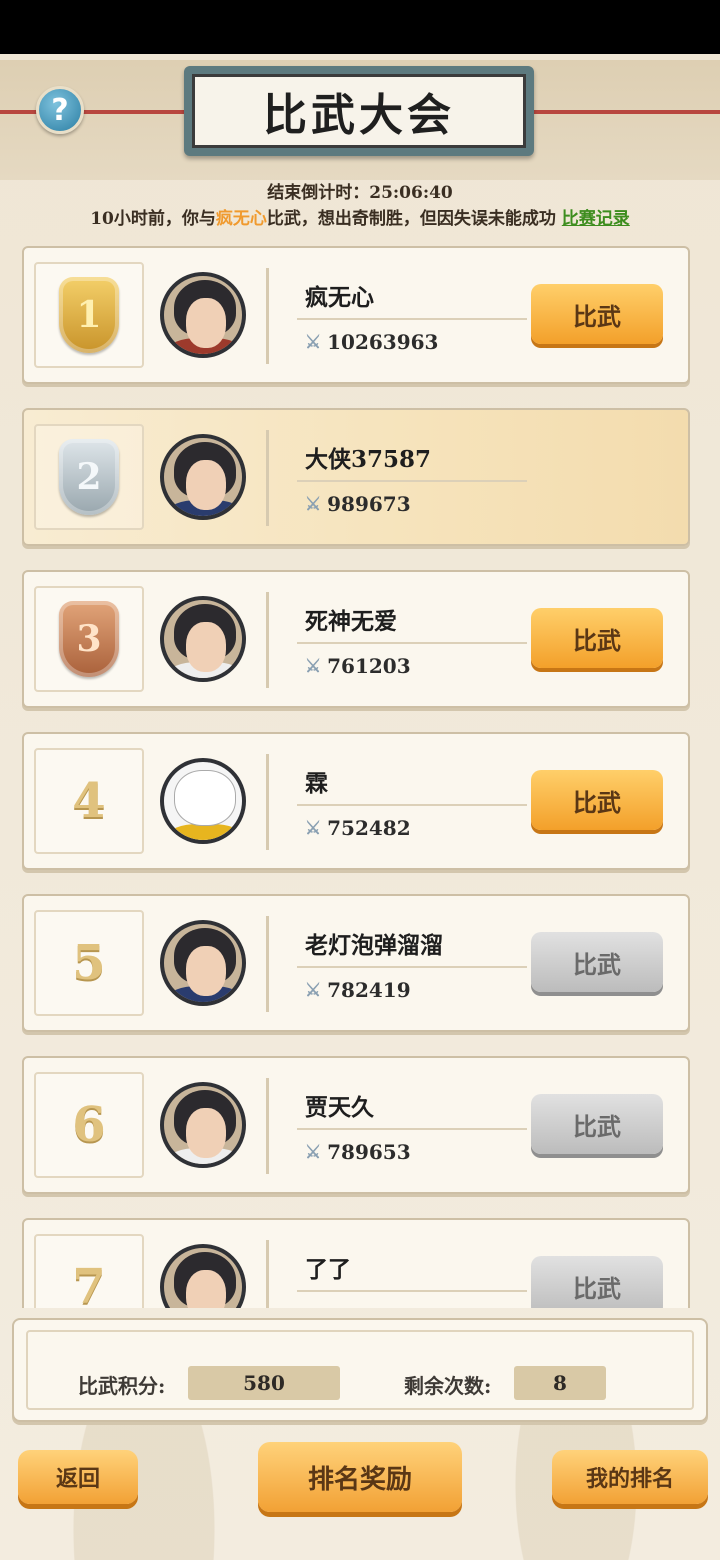 This screenshot has height=1560, width=720. What do you see at coordinates (630, 1477) in the screenshot?
I see `my-ranking-button: 我的排名` at bounding box center [630, 1477].